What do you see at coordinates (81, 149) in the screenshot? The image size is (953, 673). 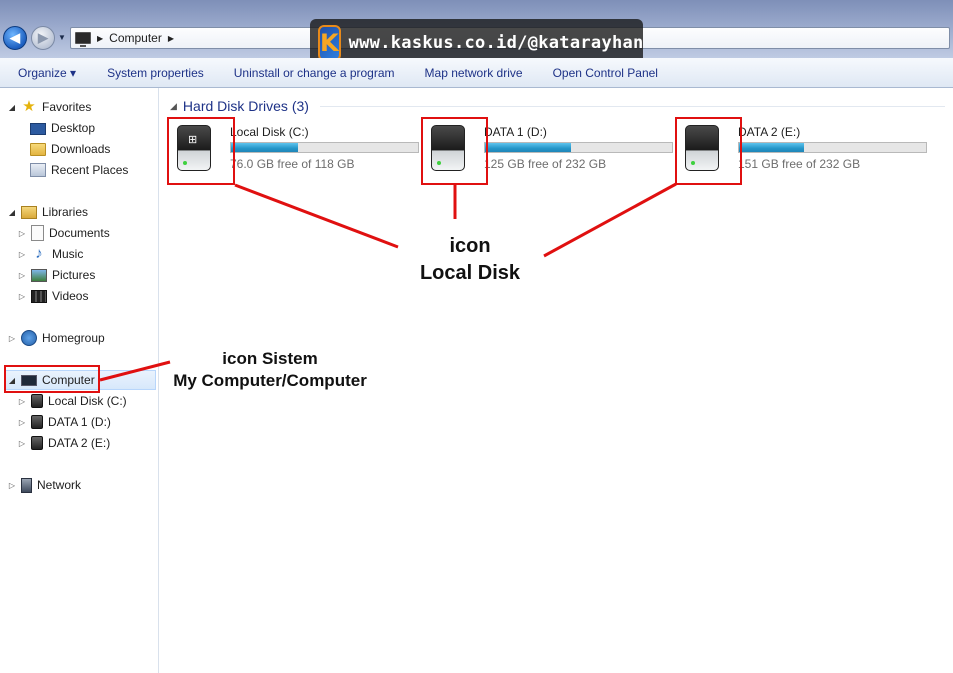 I see `sidebar-item-label: Downloads` at bounding box center [81, 149].